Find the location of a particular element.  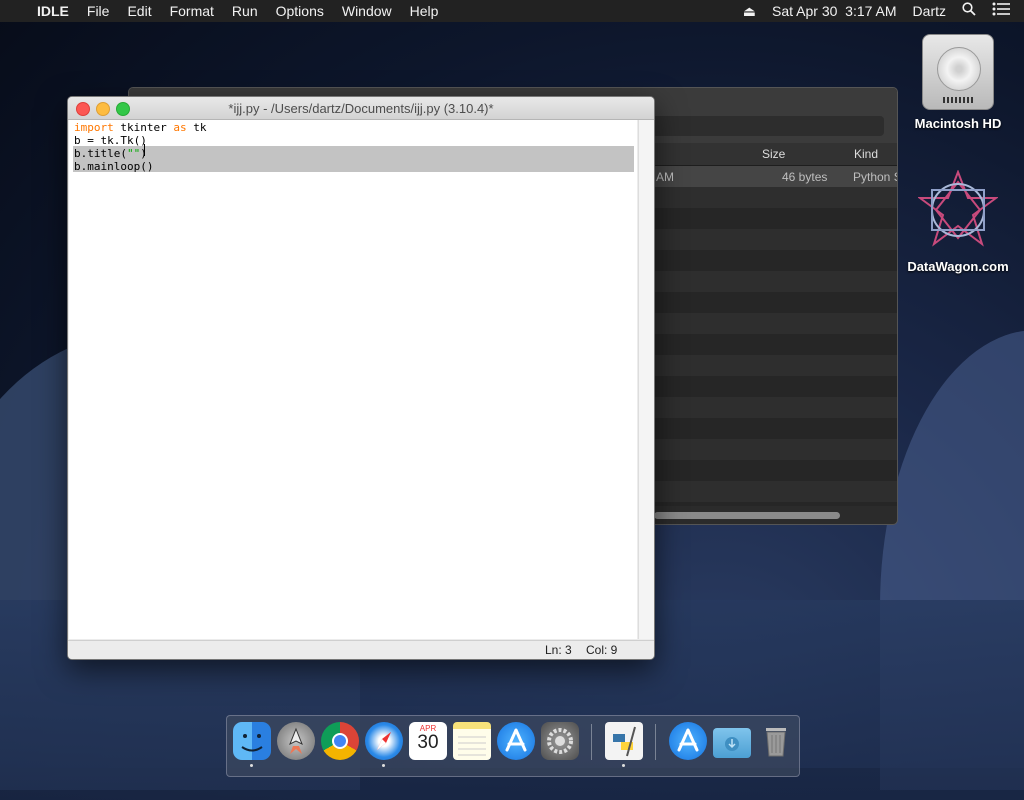

eject-icon: ⏏ is located at coordinates (749, 11).